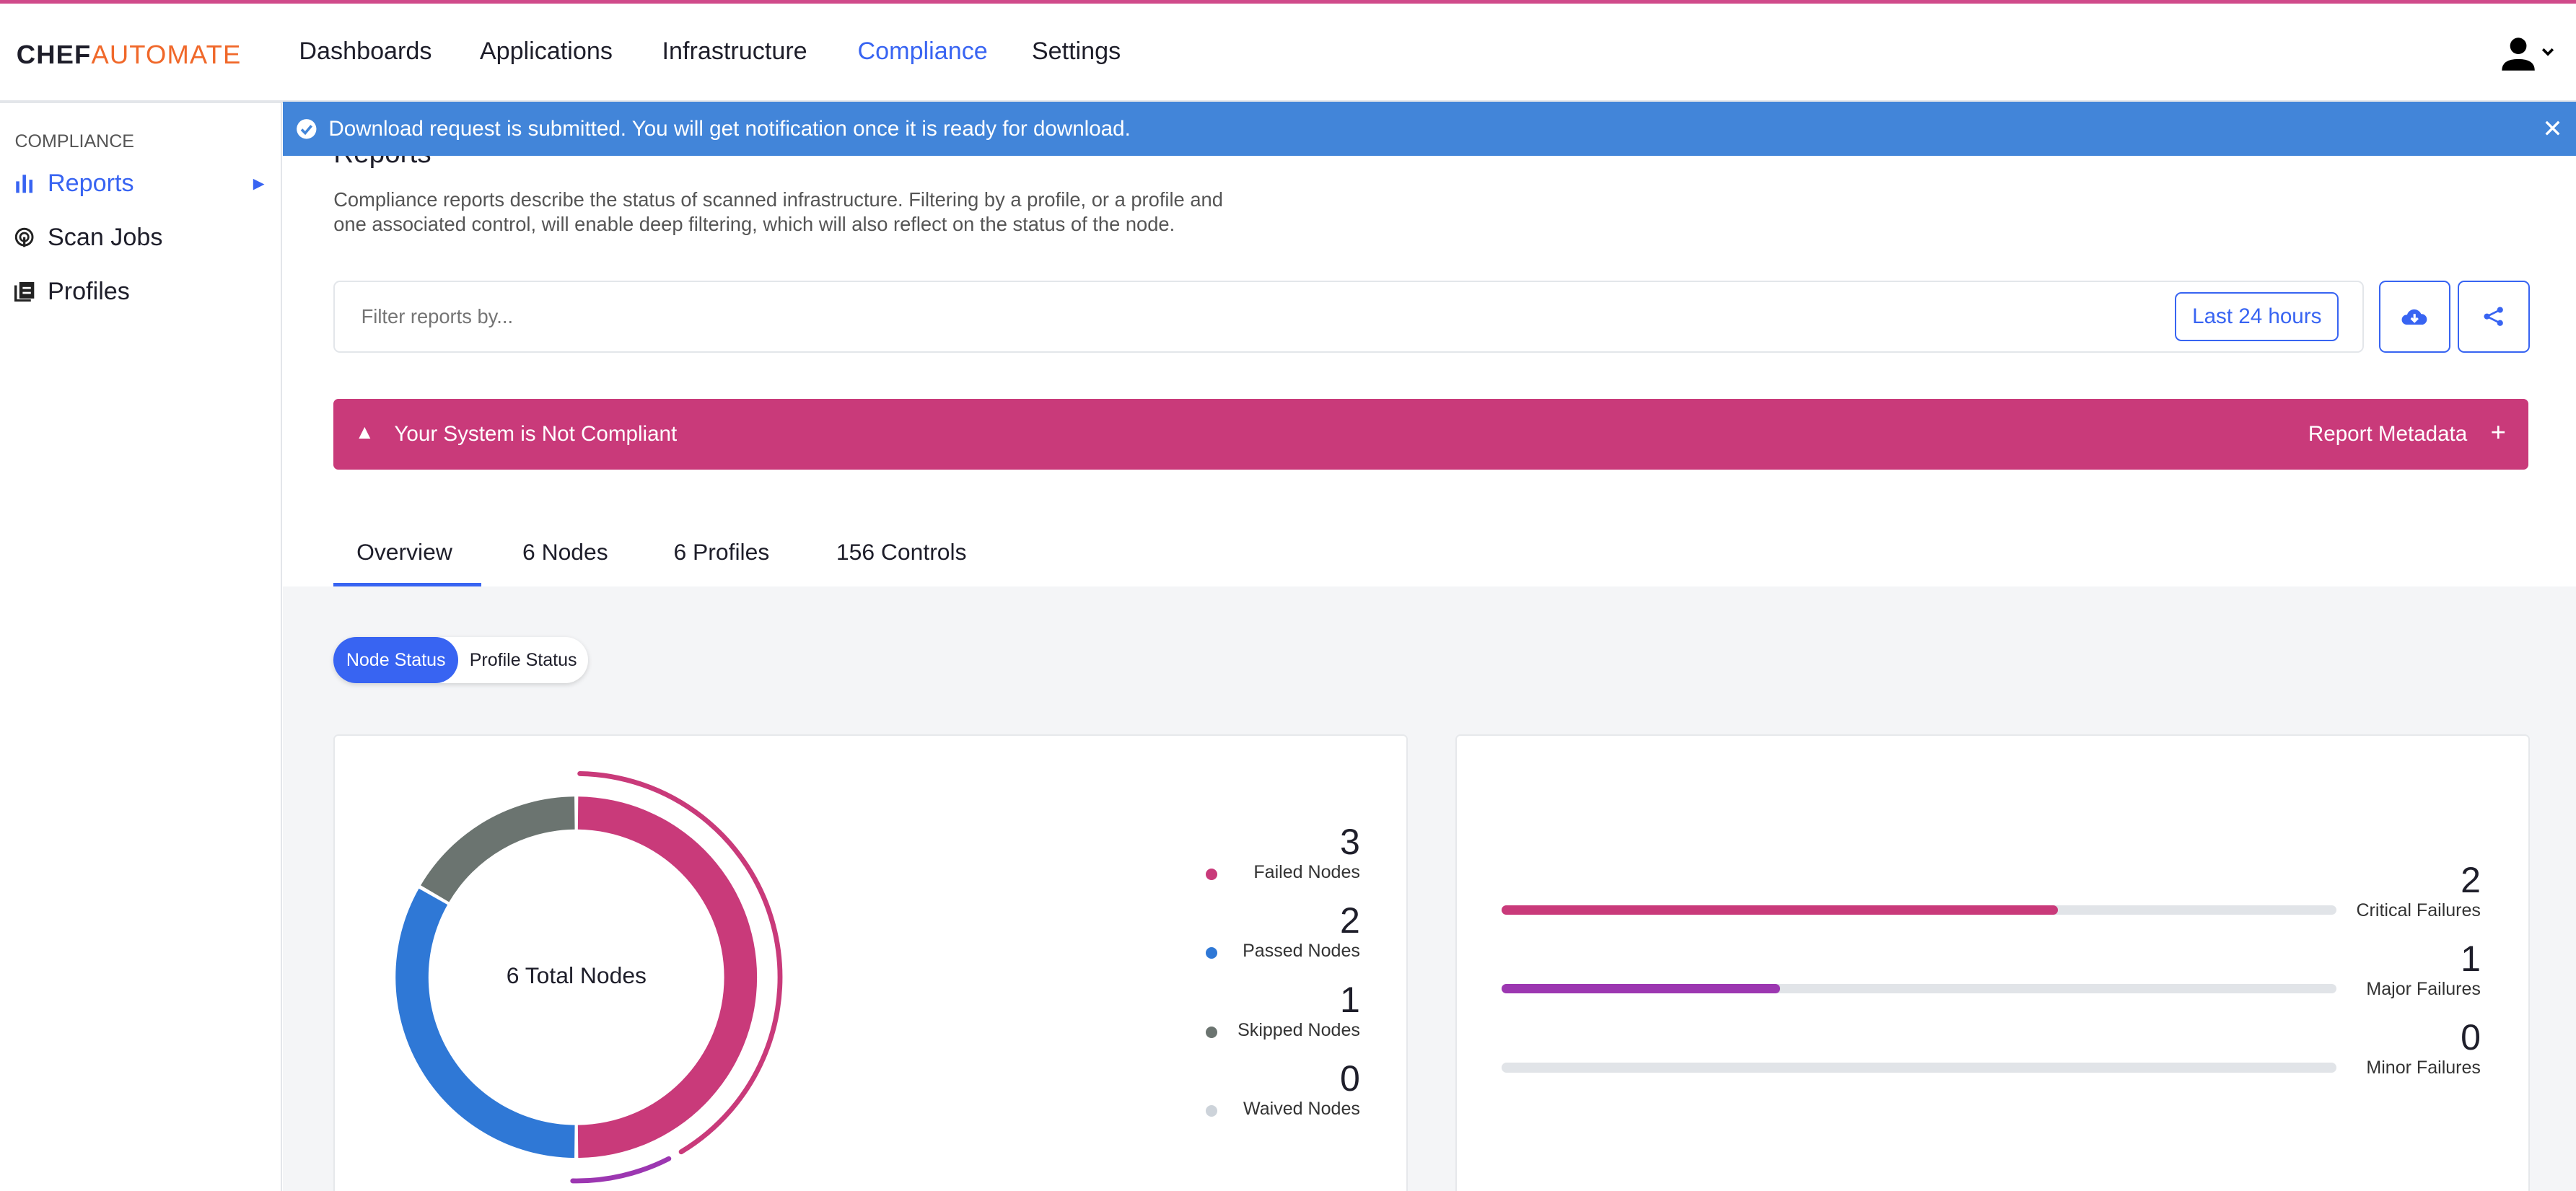  I want to click on failure-count: 0, so click(2471, 1037).